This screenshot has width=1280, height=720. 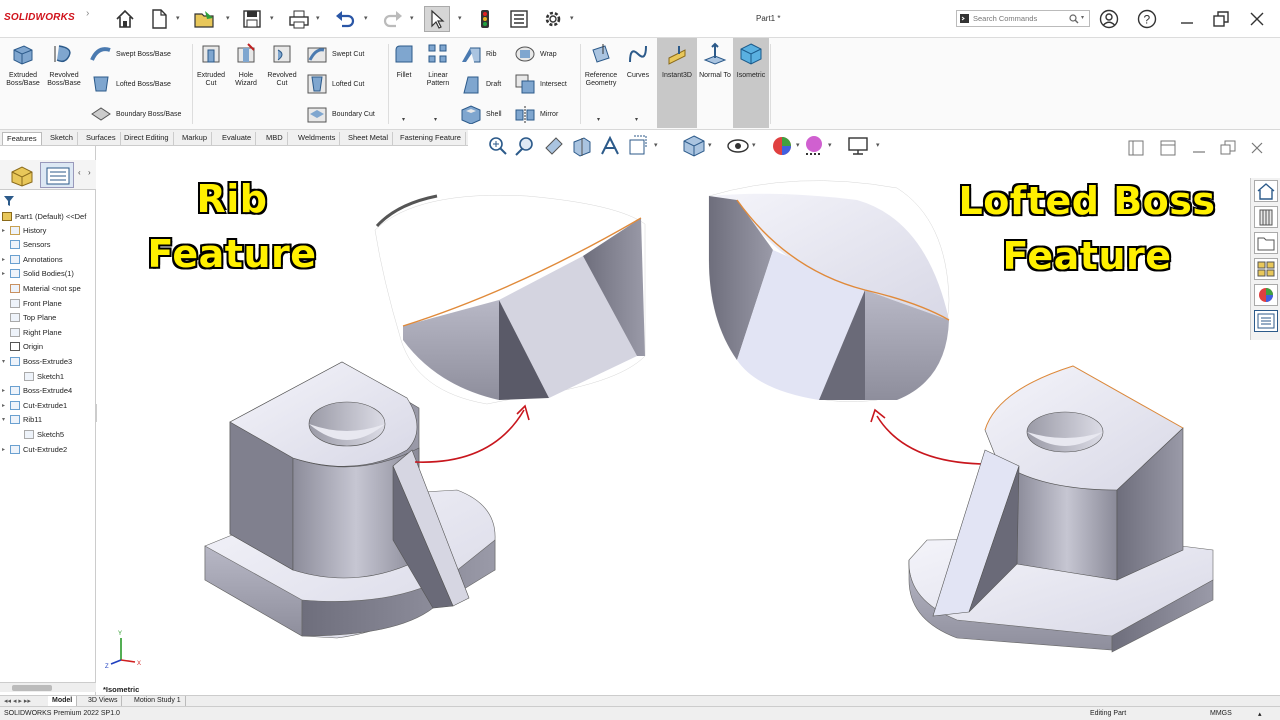 What do you see at coordinates (40, 434) in the screenshot?
I see `tree-item-sketch5: Sketch5` at bounding box center [40, 434].